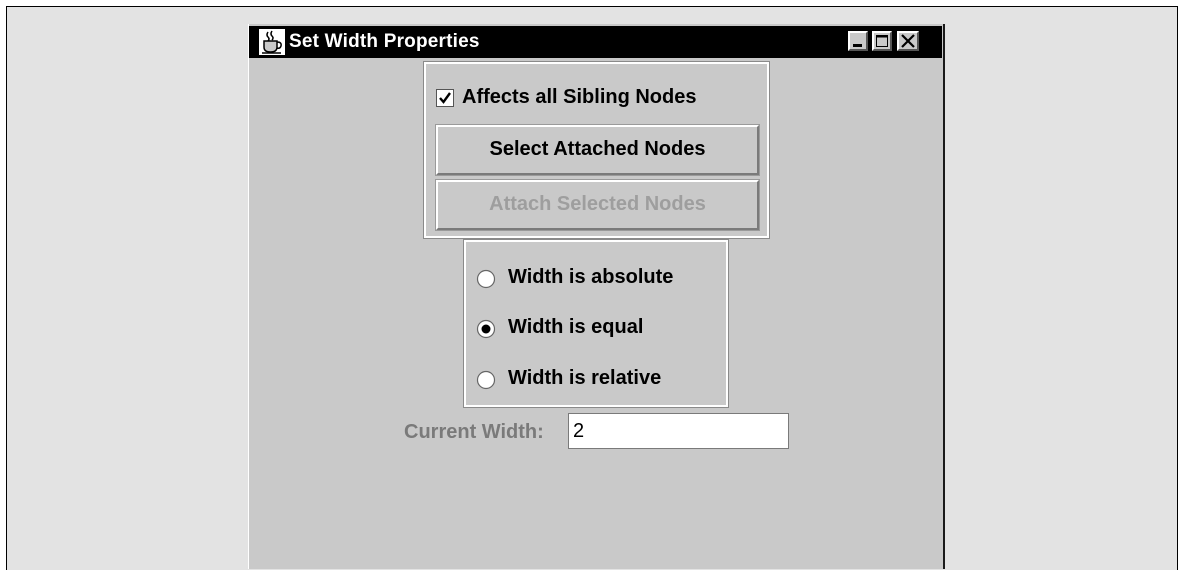 Image resolution: width=1189 pixels, height=570 pixels. I want to click on affects-siblings-label: Affects all Sibling Nodes, so click(579, 97).